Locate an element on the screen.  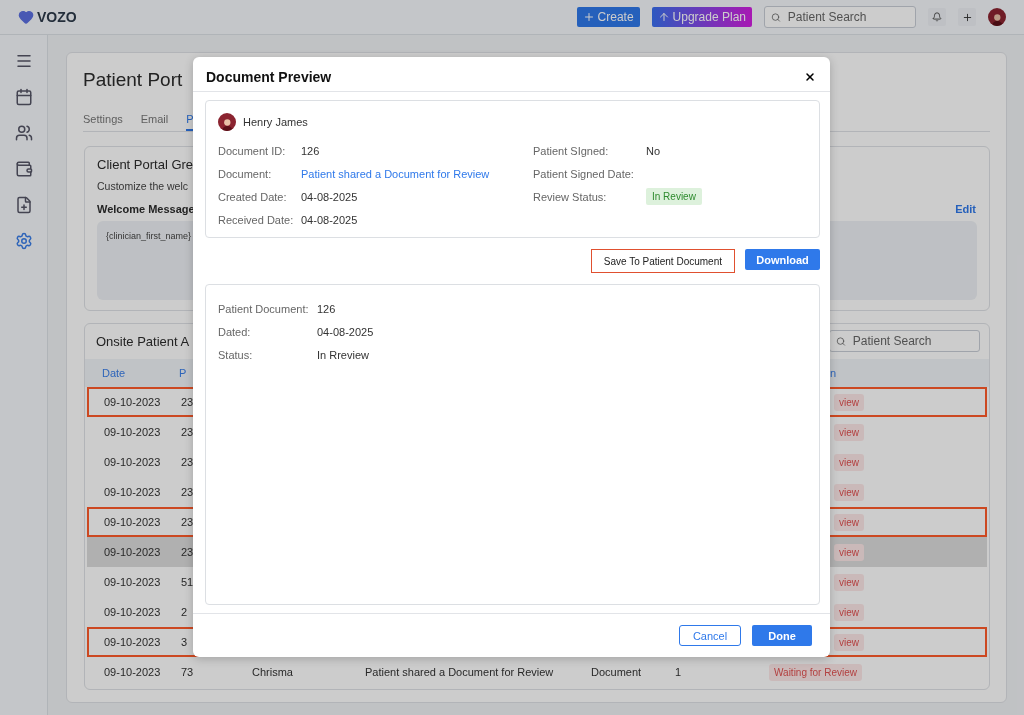
create-button: Create is located at coordinates (608, 17).